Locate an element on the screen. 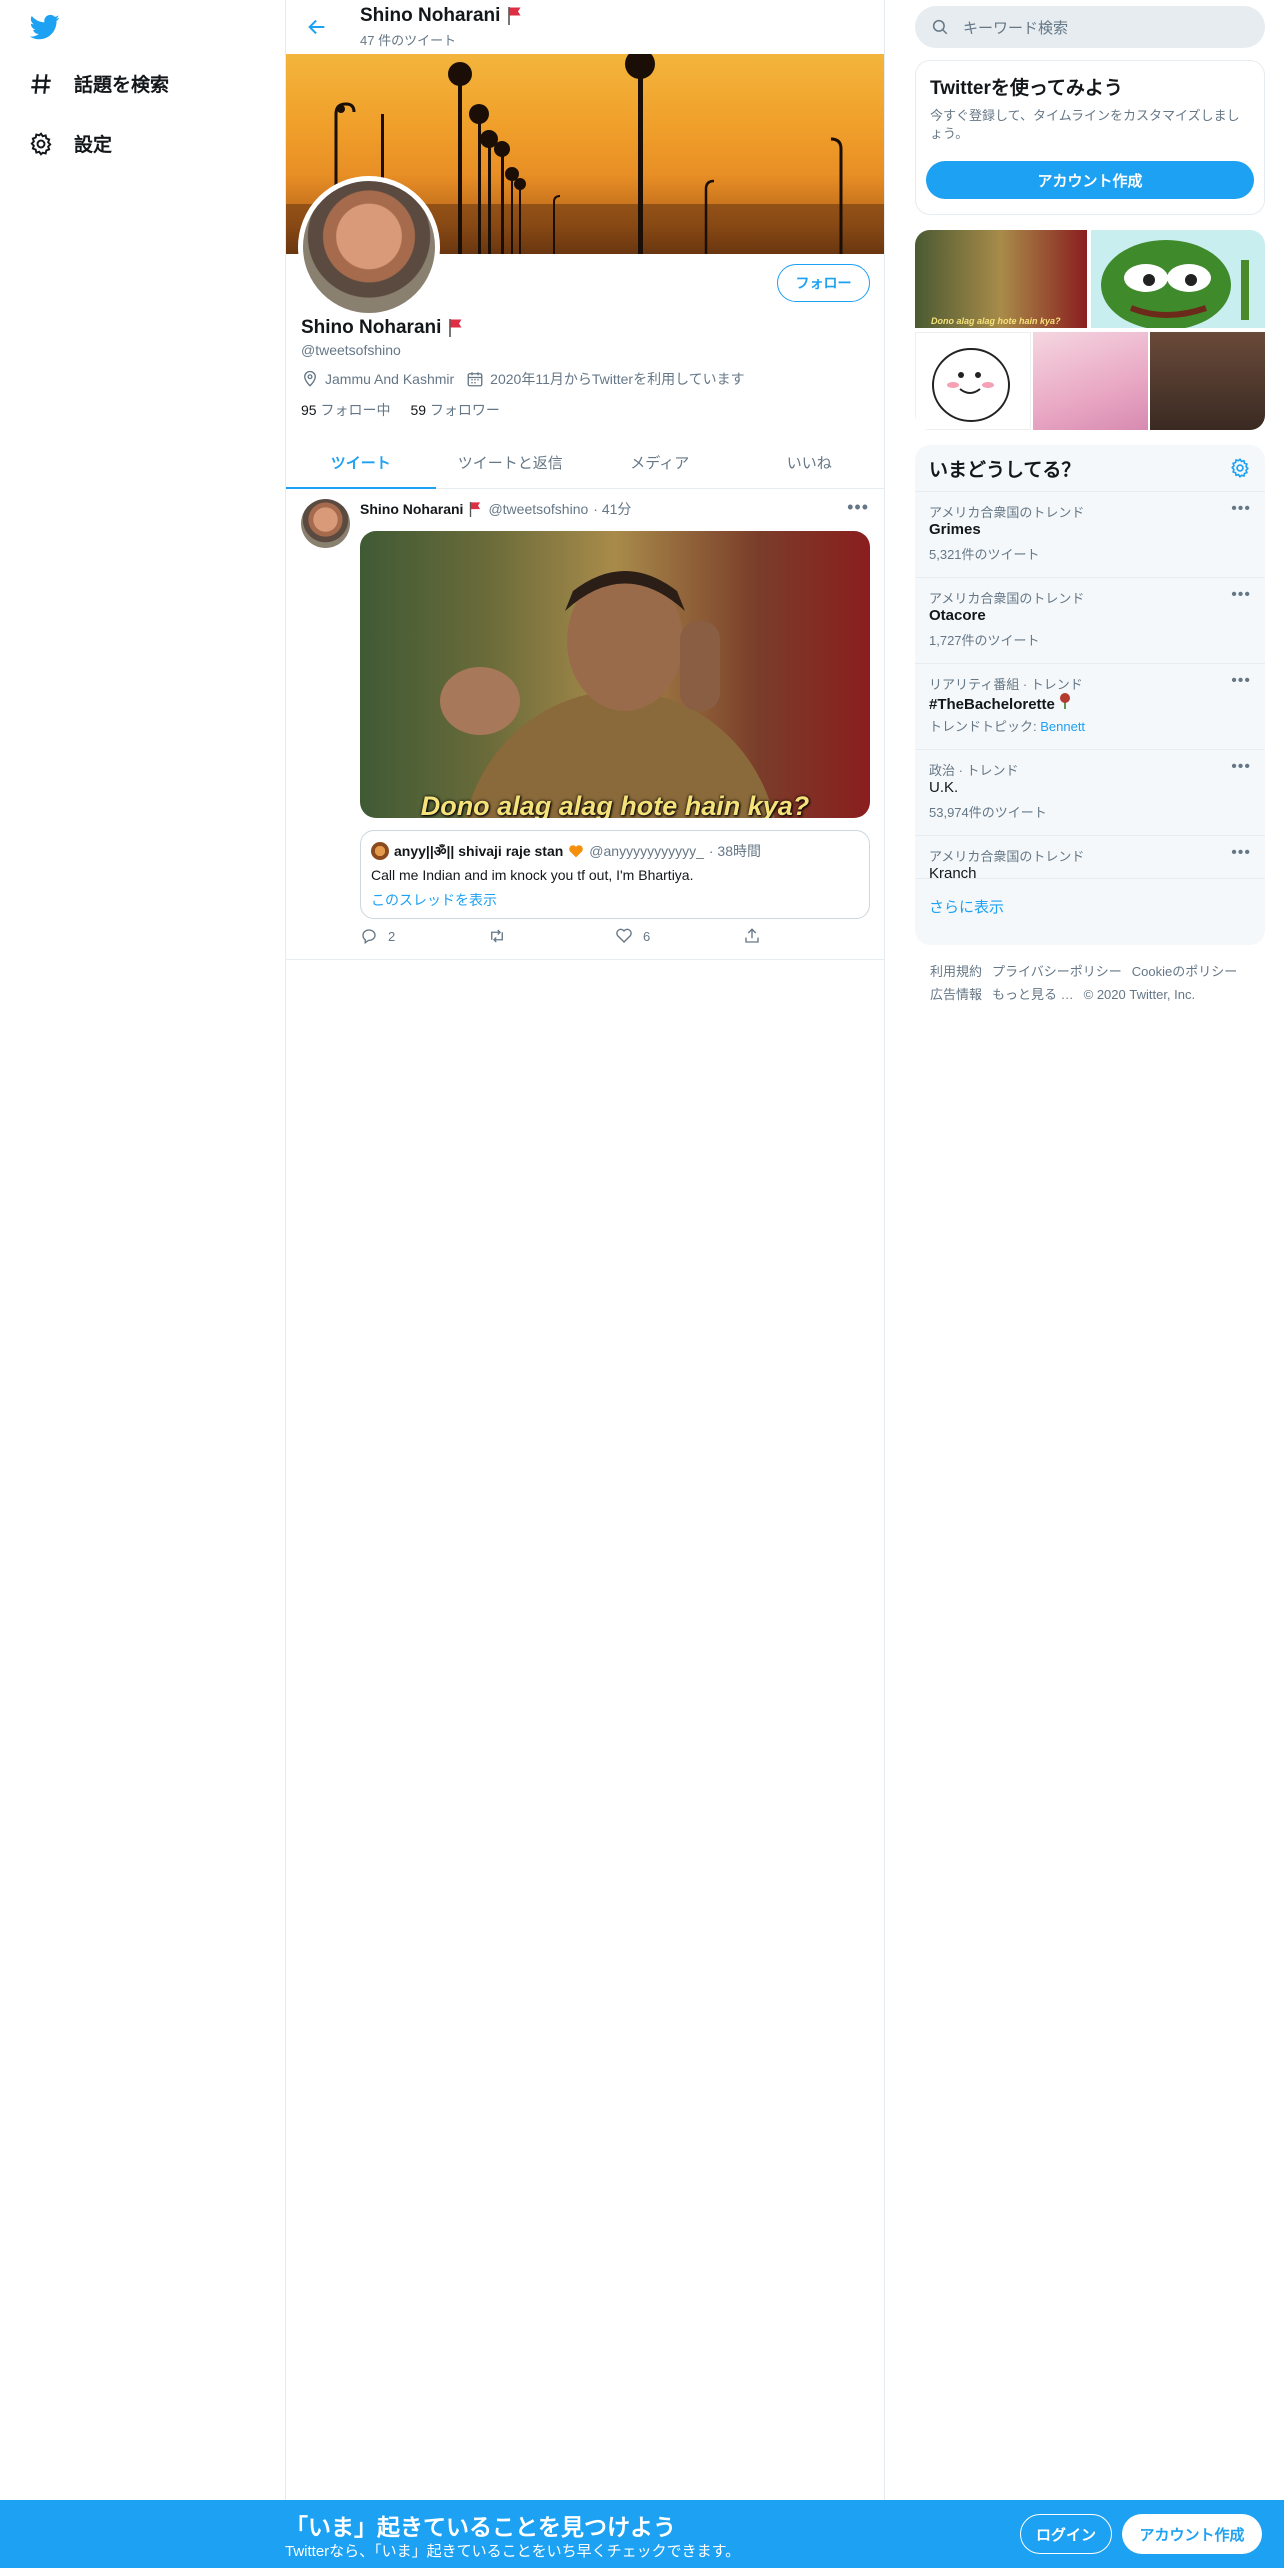  back-arrow-icon is located at coordinates (317, 27).